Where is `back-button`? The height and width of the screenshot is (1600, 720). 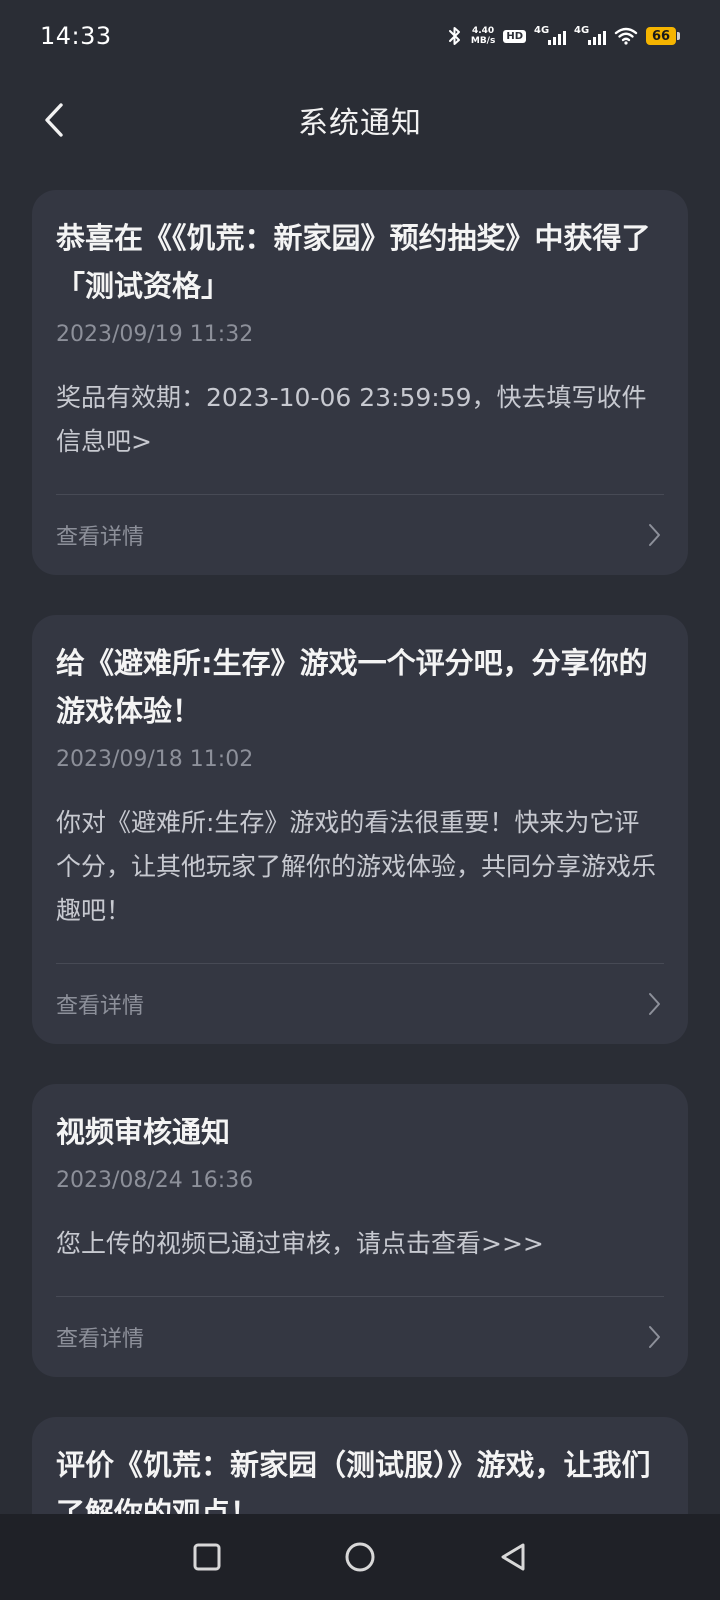 back-button is located at coordinates (54, 120).